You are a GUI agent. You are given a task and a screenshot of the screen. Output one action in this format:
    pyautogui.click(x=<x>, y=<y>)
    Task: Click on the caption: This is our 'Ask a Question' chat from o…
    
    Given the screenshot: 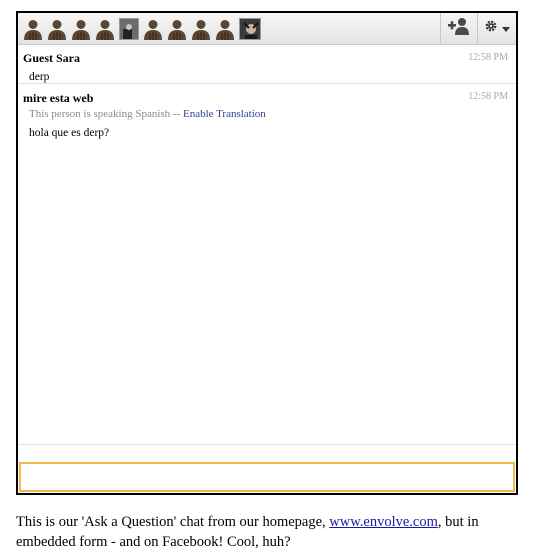 What is the action you would take?
    pyautogui.click(x=271, y=532)
    